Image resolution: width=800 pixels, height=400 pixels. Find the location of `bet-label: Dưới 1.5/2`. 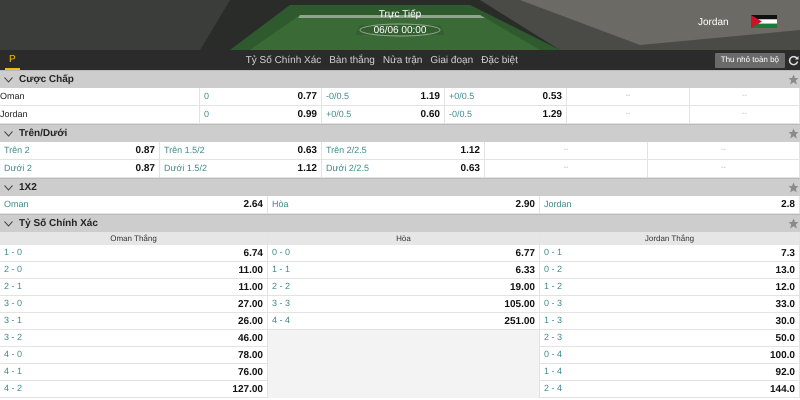

bet-label: Dưới 1.5/2 is located at coordinates (185, 168).